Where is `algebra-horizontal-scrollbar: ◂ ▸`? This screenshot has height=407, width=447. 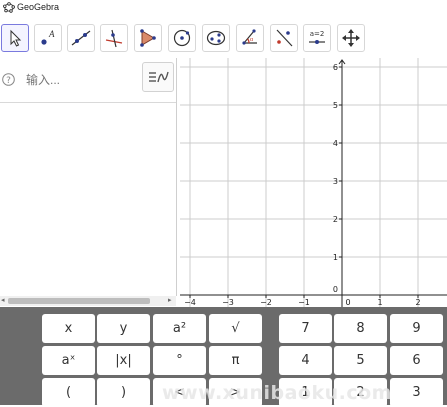 algebra-horizontal-scrollbar: ◂ ▸ is located at coordinates (88, 301).